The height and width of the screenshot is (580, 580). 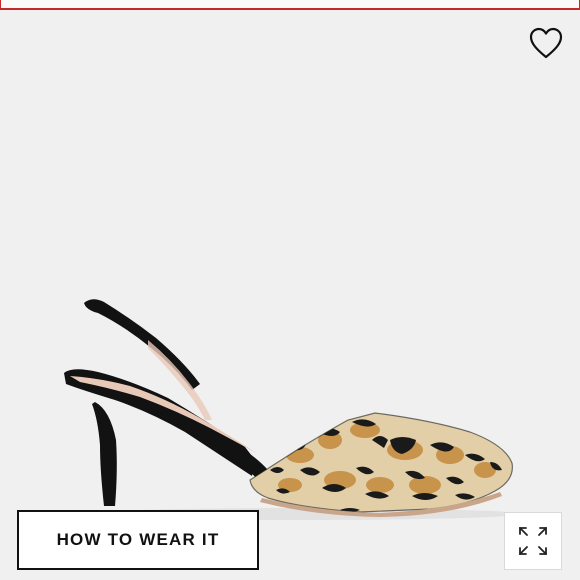 I want to click on how-to-wear-it-button: HOW TO WEAR IT, so click(x=138, y=540).